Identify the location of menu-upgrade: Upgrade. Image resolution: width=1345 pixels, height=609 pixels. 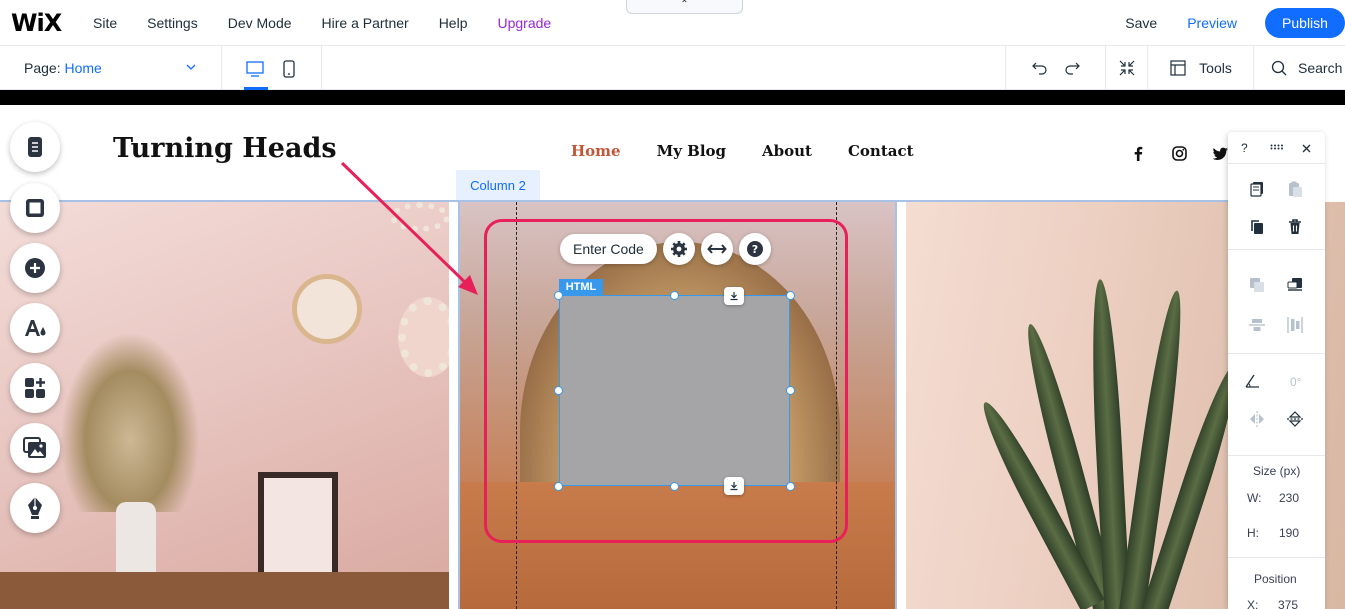
(524, 23).